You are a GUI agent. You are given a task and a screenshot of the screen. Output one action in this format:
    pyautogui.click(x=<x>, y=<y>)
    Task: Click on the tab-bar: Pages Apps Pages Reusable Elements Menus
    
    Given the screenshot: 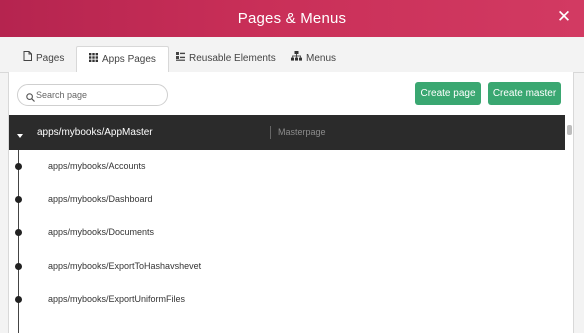 What is the action you would take?
    pyautogui.click(x=292, y=55)
    